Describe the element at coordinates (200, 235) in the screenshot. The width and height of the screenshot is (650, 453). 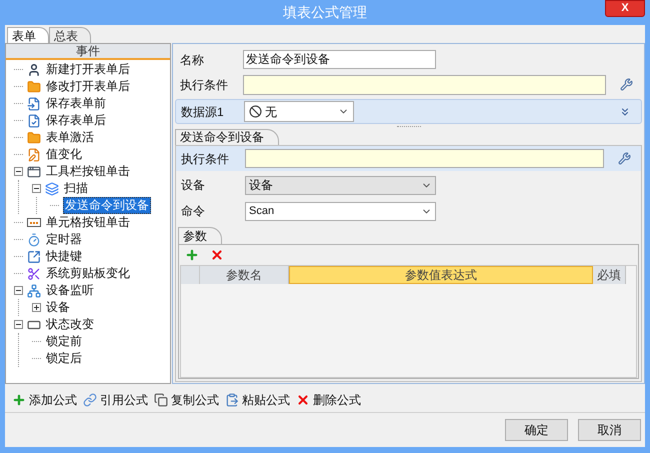
I see `tab: 参数` at that location.